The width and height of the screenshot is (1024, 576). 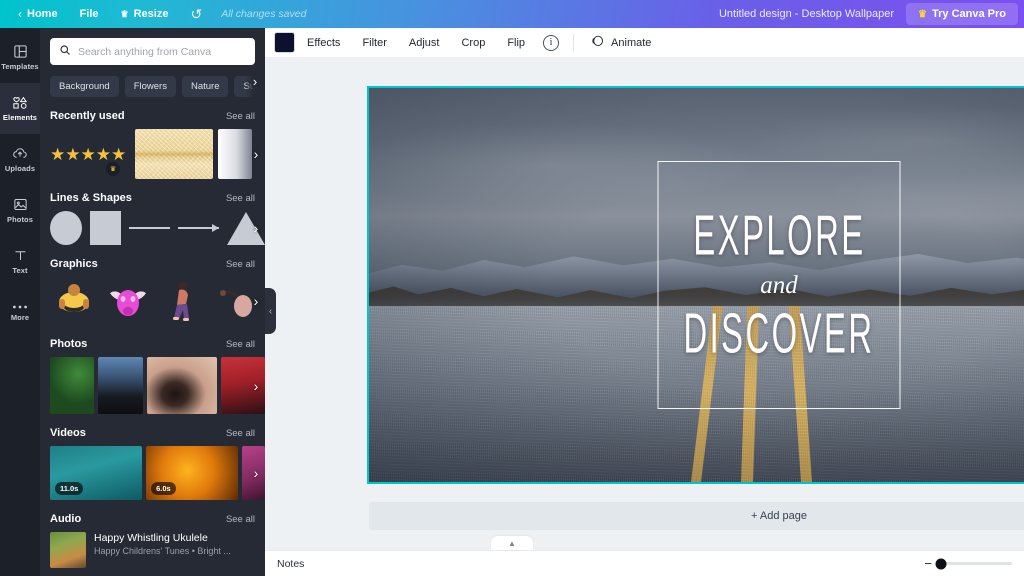 I want to click on zoom-slider, so click(x=973, y=563).